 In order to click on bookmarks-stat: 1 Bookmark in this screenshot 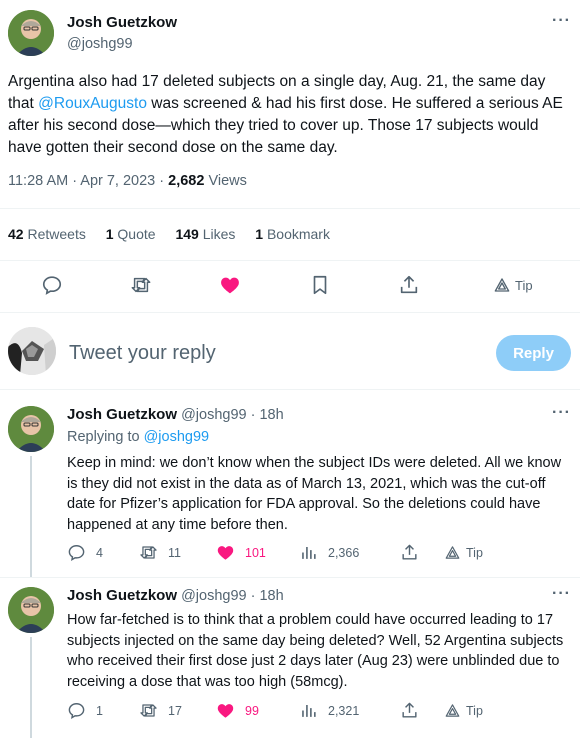, I will do `click(292, 234)`.